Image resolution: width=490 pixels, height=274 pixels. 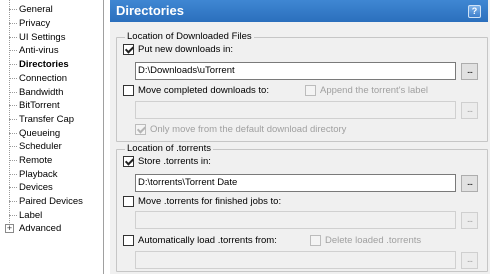 I want to click on sidebar-item-bandwidth: Bandwidth, so click(x=51, y=92).